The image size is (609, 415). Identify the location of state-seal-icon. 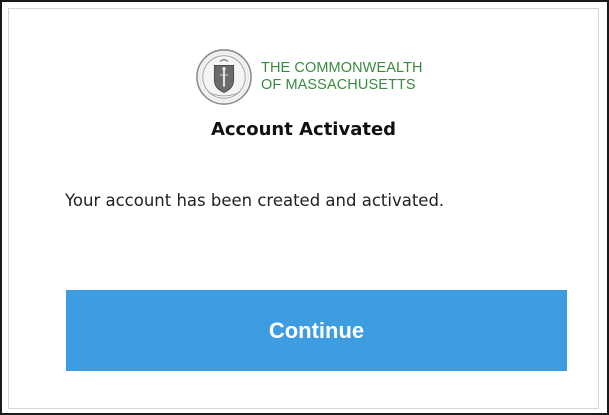
(224, 77).